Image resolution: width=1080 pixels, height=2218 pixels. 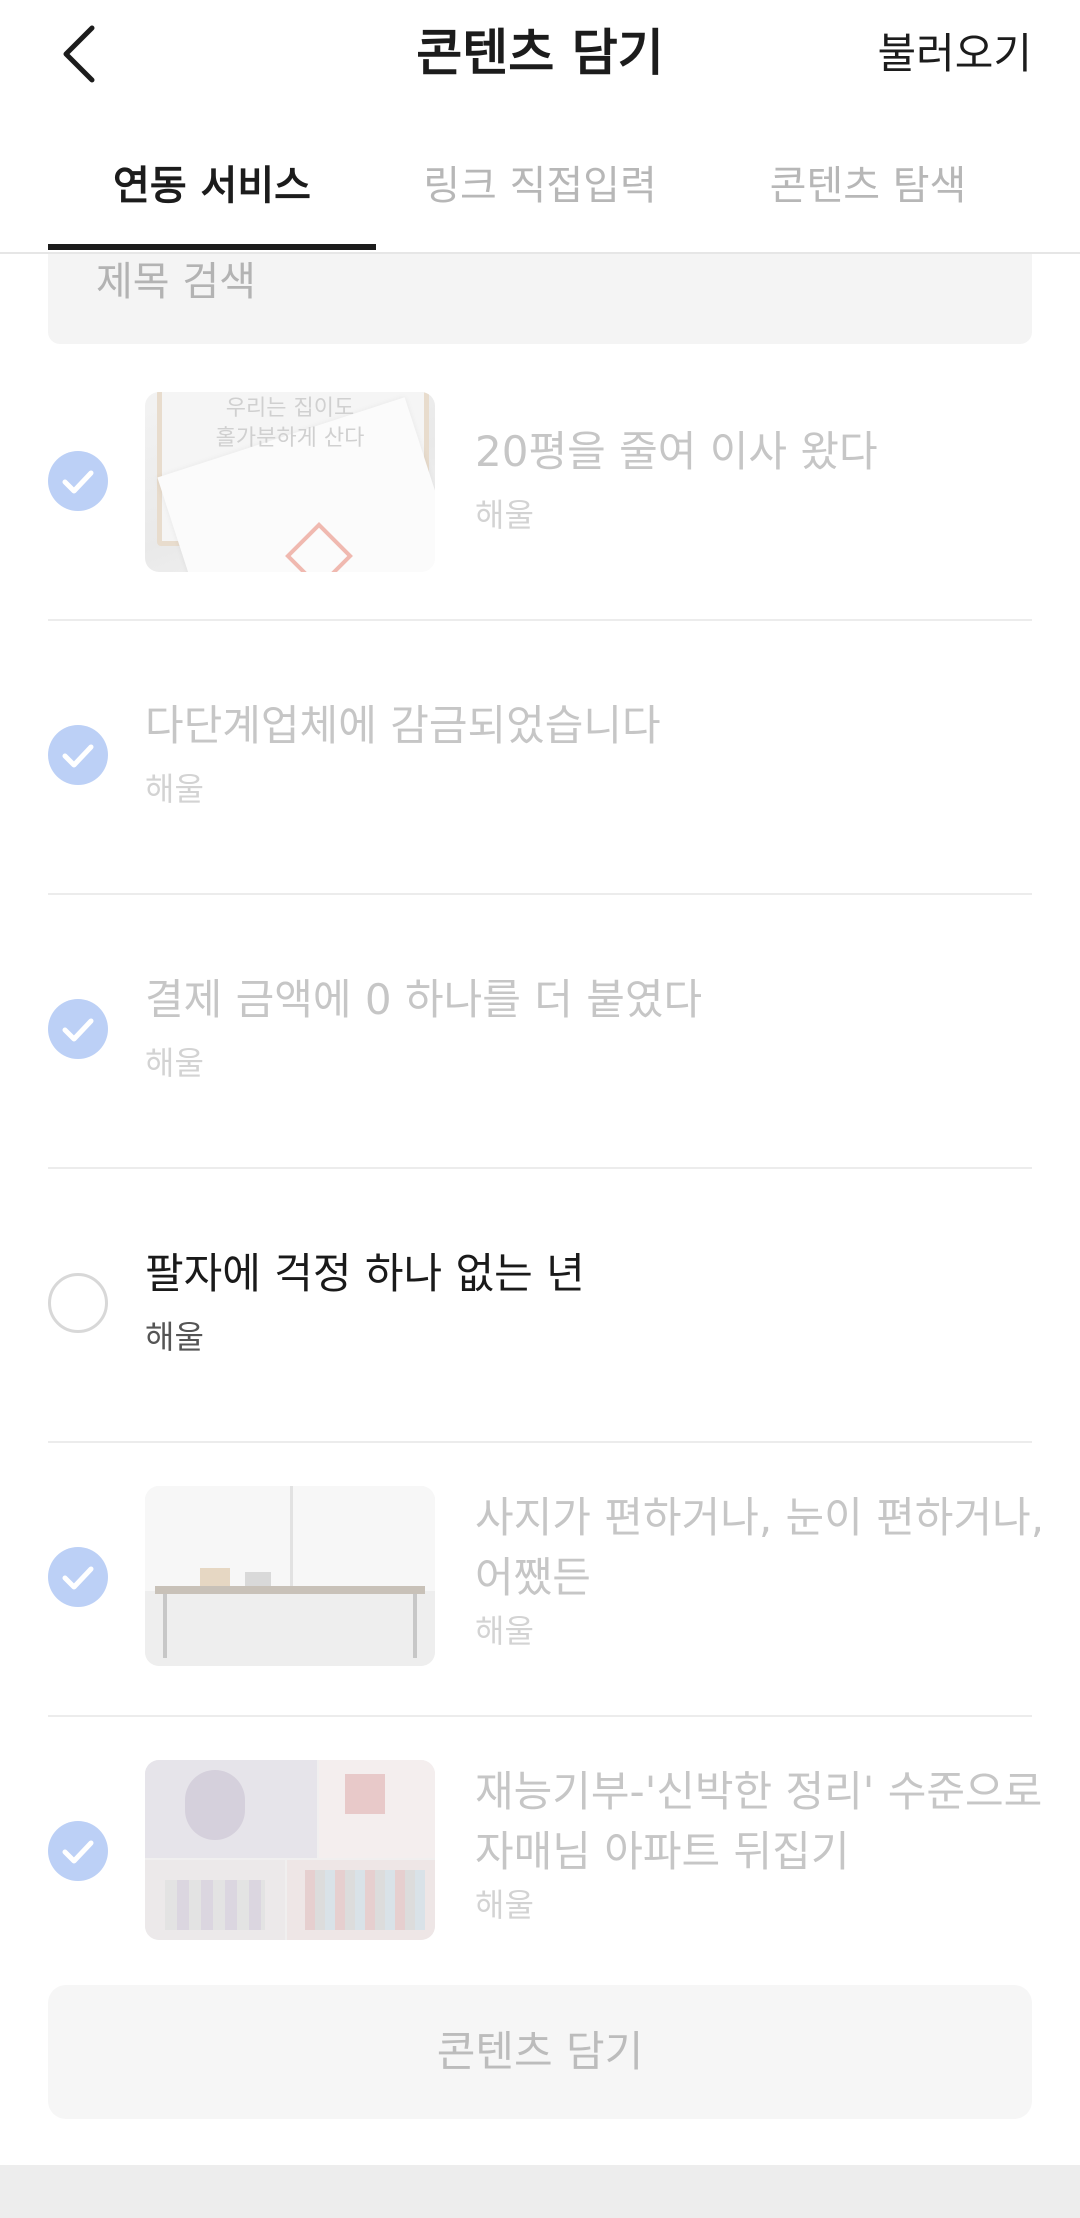 What do you see at coordinates (176, 282) in the screenshot?
I see `search-placeholder: 제목 검색` at bounding box center [176, 282].